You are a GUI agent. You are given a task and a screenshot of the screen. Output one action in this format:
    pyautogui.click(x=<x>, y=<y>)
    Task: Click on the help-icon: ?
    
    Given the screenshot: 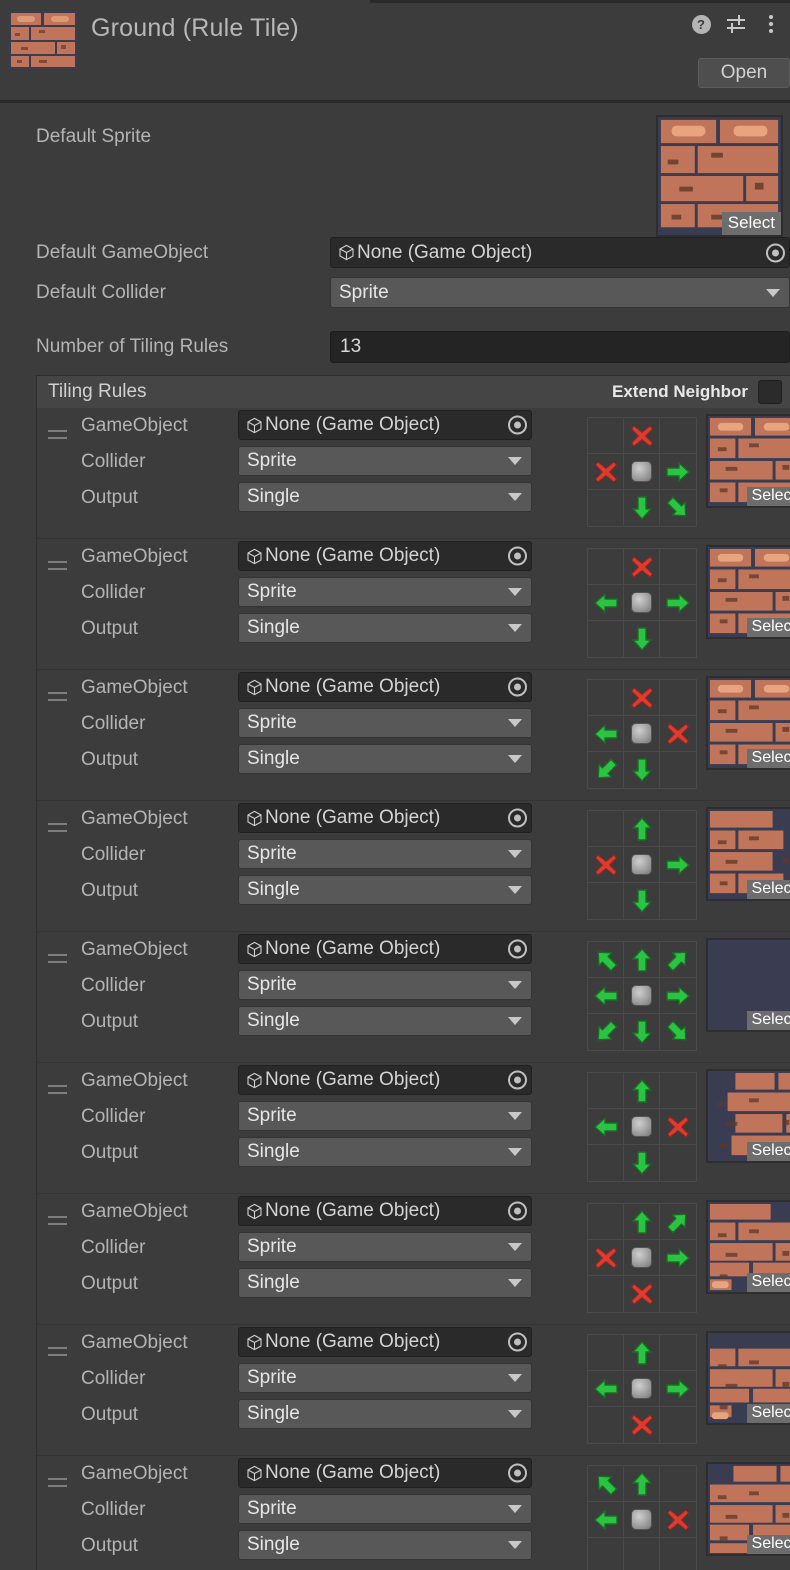 What is the action you would take?
    pyautogui.click(x=701, y=24)
    